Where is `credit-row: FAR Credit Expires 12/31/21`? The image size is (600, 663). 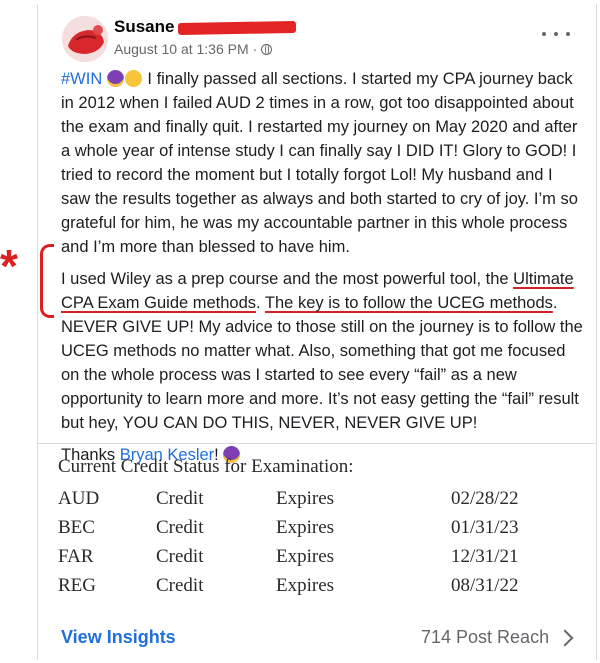 credit-row: FAR Credit Expires 12/31/21 is located at coordinates (318, 556).